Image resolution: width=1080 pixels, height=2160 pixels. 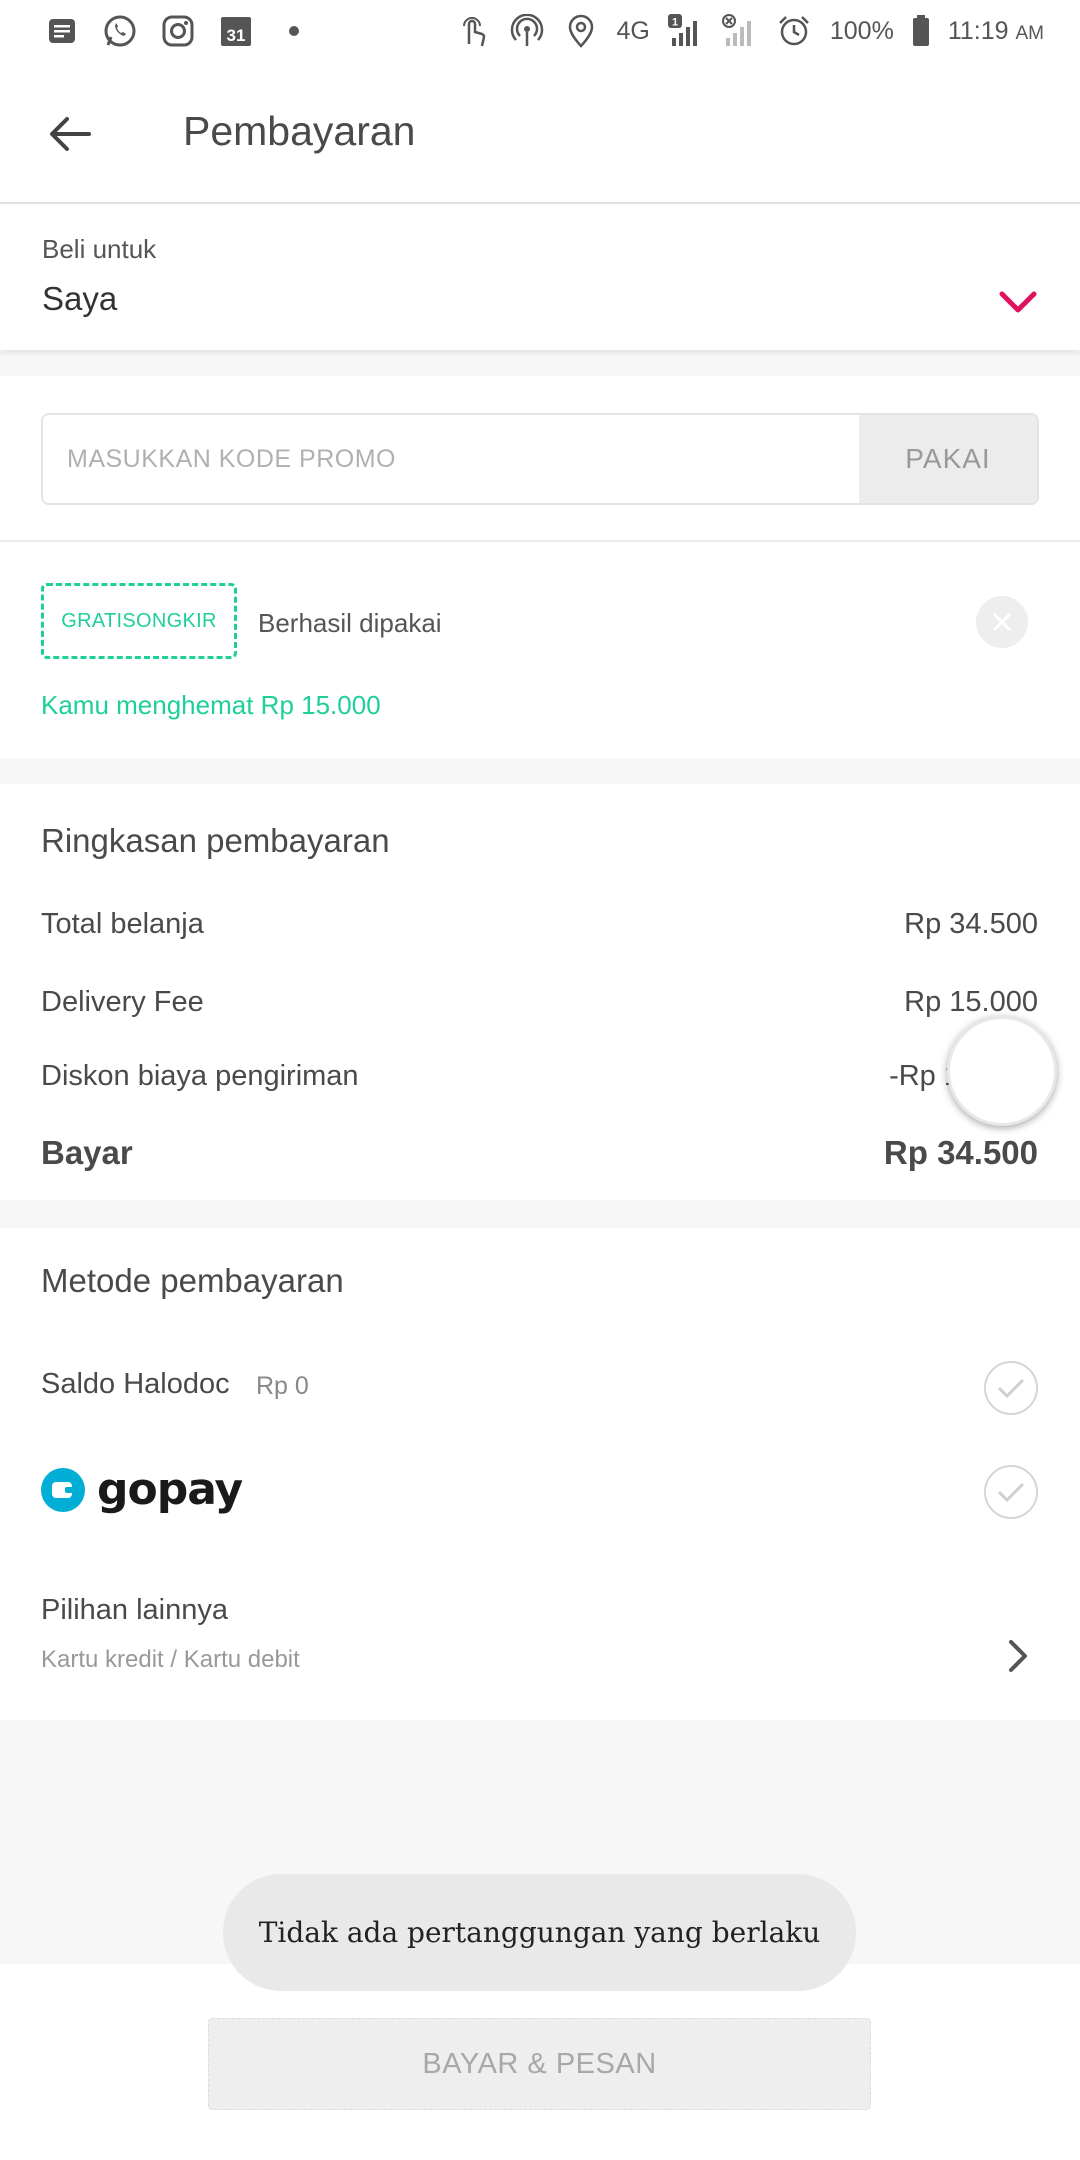 I want to click on chevron-right-icon, so click(x=1018, y=1658).